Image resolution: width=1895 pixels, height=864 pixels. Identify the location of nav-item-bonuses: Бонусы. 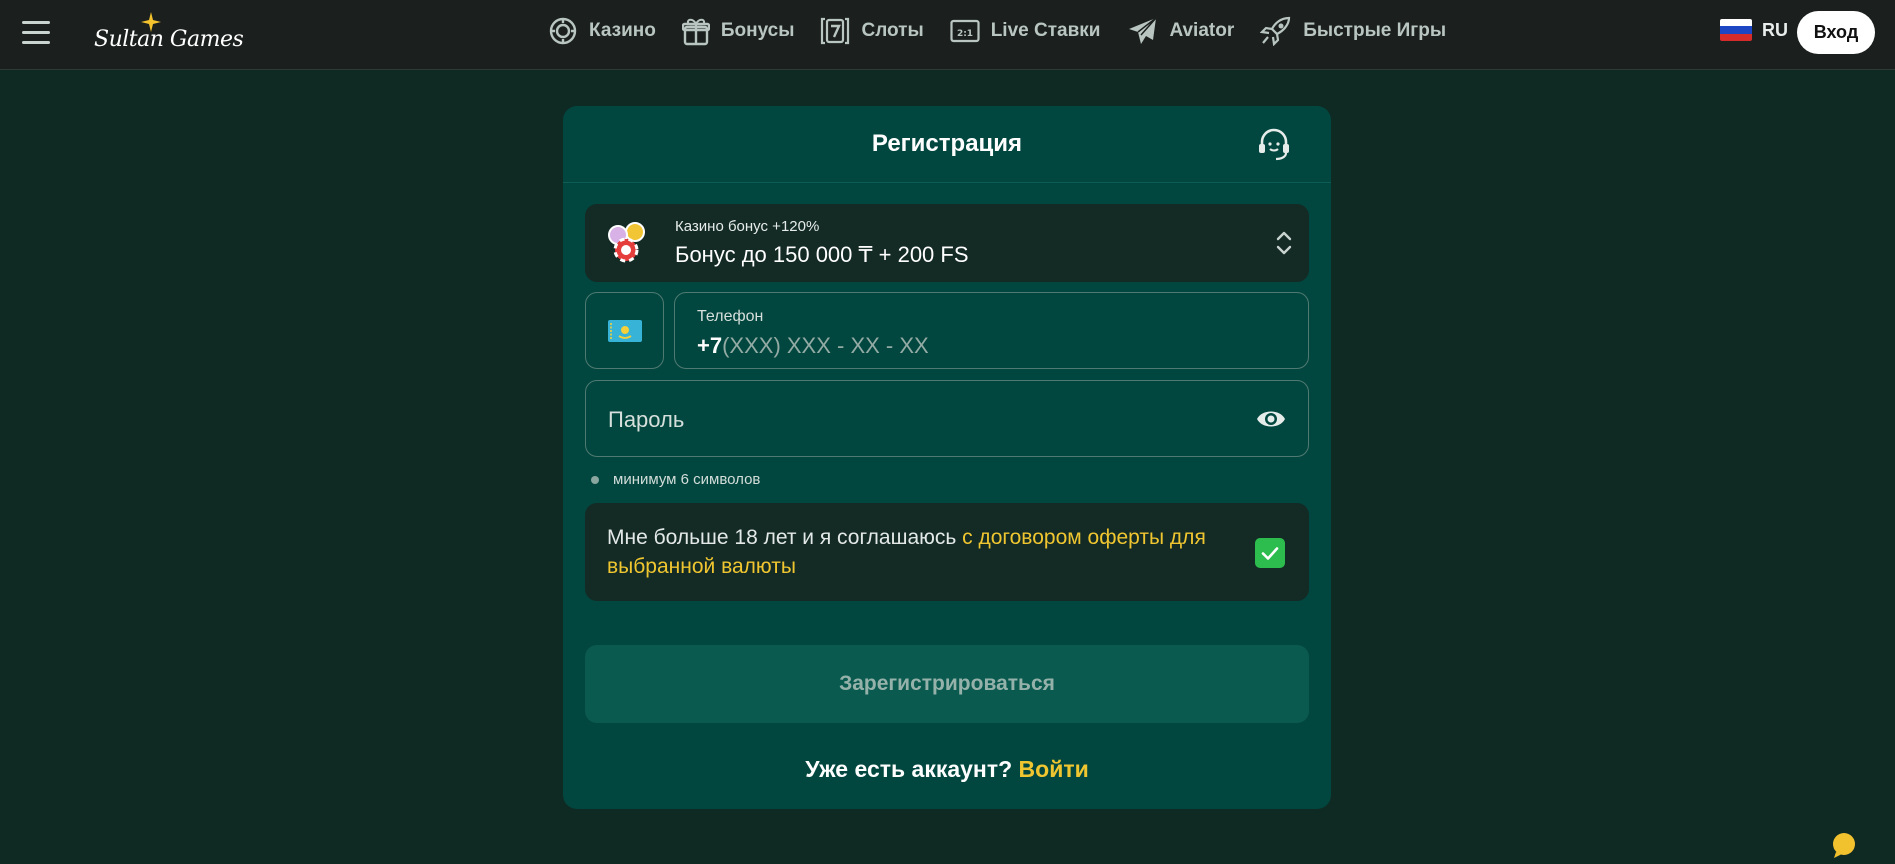
(738, 31).